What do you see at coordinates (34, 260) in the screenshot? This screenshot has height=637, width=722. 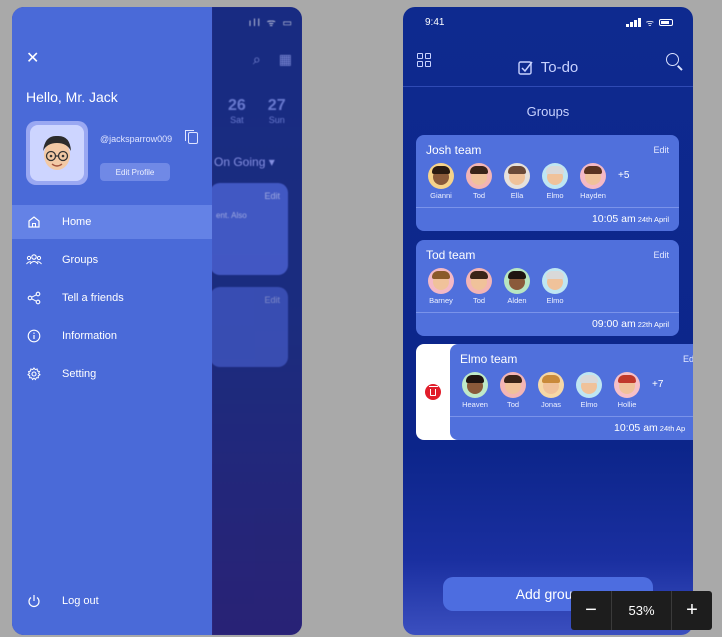 I see `groups-icon` at bounding box center [34, 260].